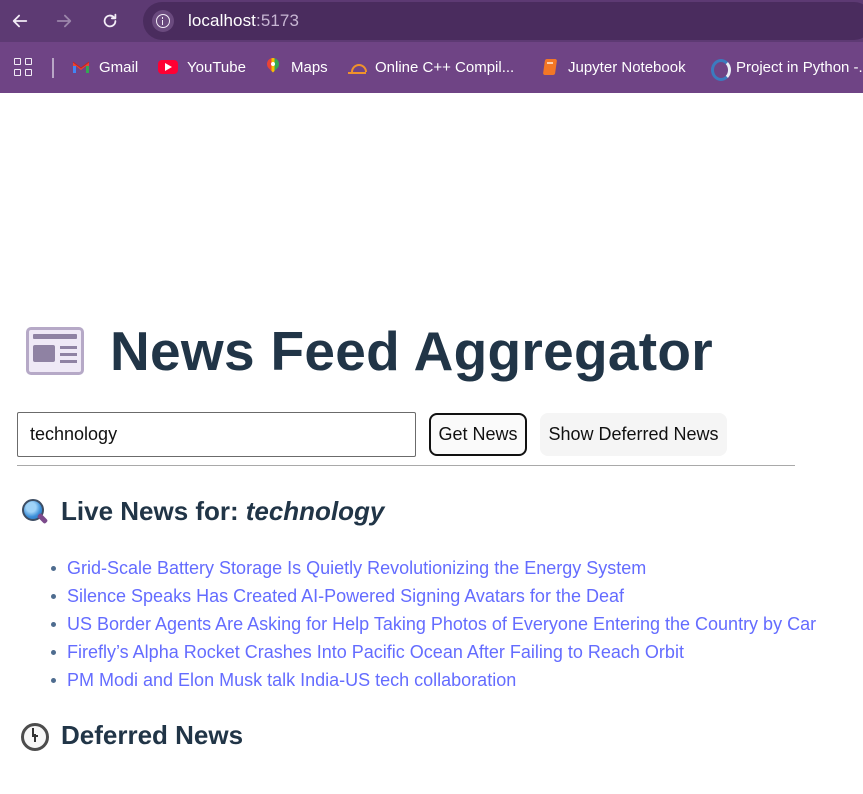  Describe the element at coordinates (411, 351) in the screenshot. I see `page-title: News Feed Aggregator` at that location.